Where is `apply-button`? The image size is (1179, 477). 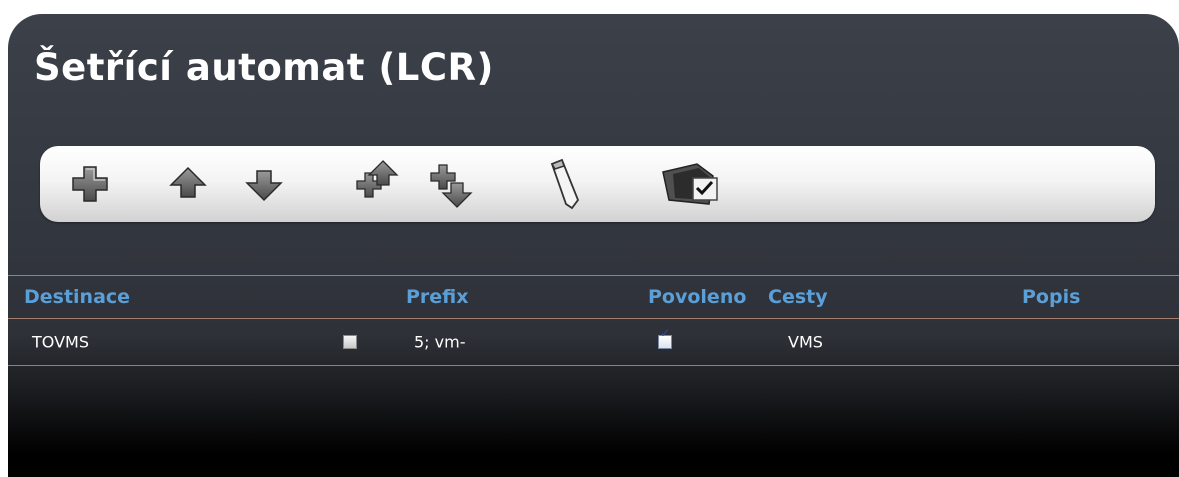
apply-button is located at coordinates (692, 184).